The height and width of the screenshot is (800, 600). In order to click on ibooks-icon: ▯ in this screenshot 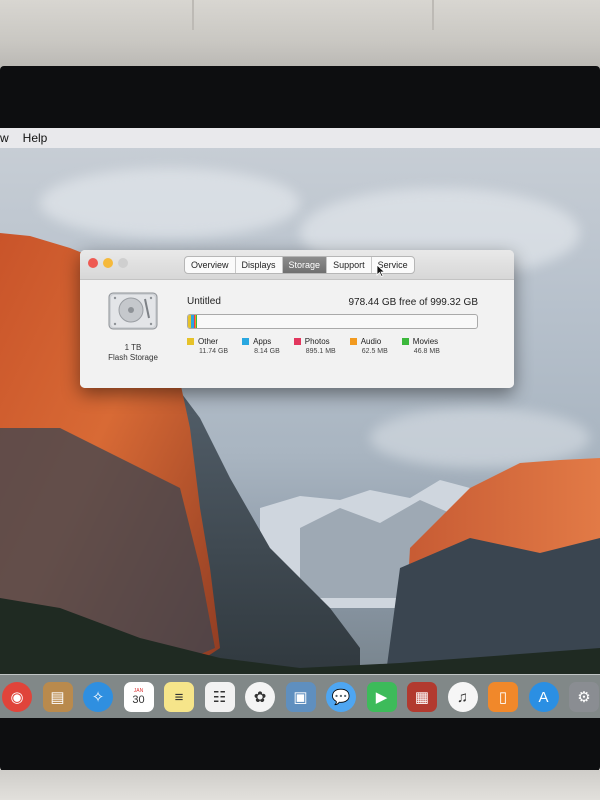, I will do `click(503, 697)`.